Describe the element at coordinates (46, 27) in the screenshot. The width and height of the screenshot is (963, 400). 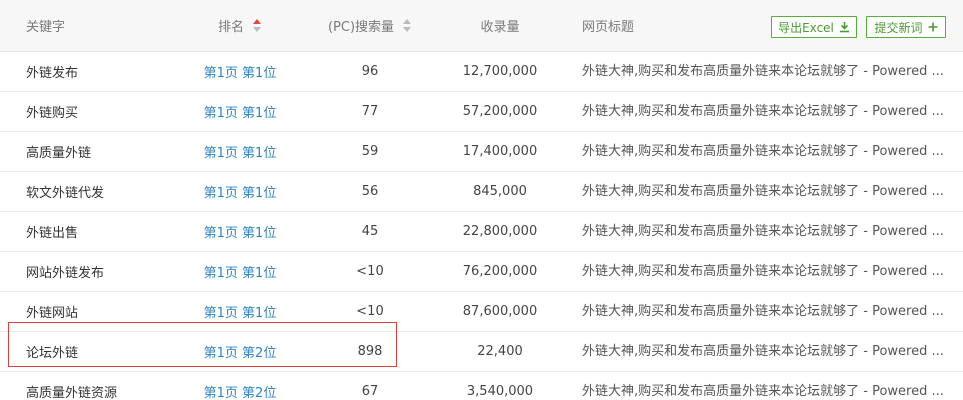
I see `header-keyword: 关键字` at that location.